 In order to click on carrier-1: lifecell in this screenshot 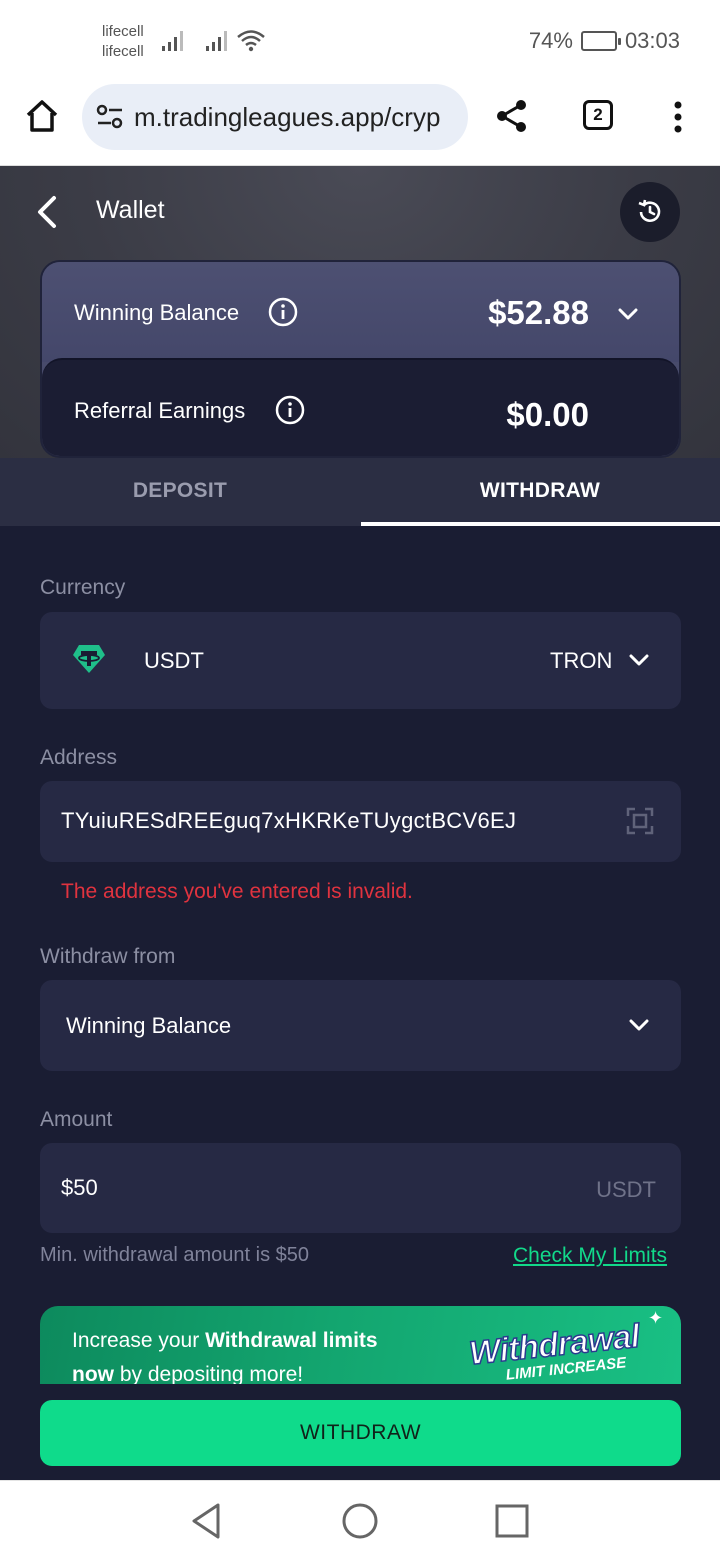, I will do `click(123, 31)`.